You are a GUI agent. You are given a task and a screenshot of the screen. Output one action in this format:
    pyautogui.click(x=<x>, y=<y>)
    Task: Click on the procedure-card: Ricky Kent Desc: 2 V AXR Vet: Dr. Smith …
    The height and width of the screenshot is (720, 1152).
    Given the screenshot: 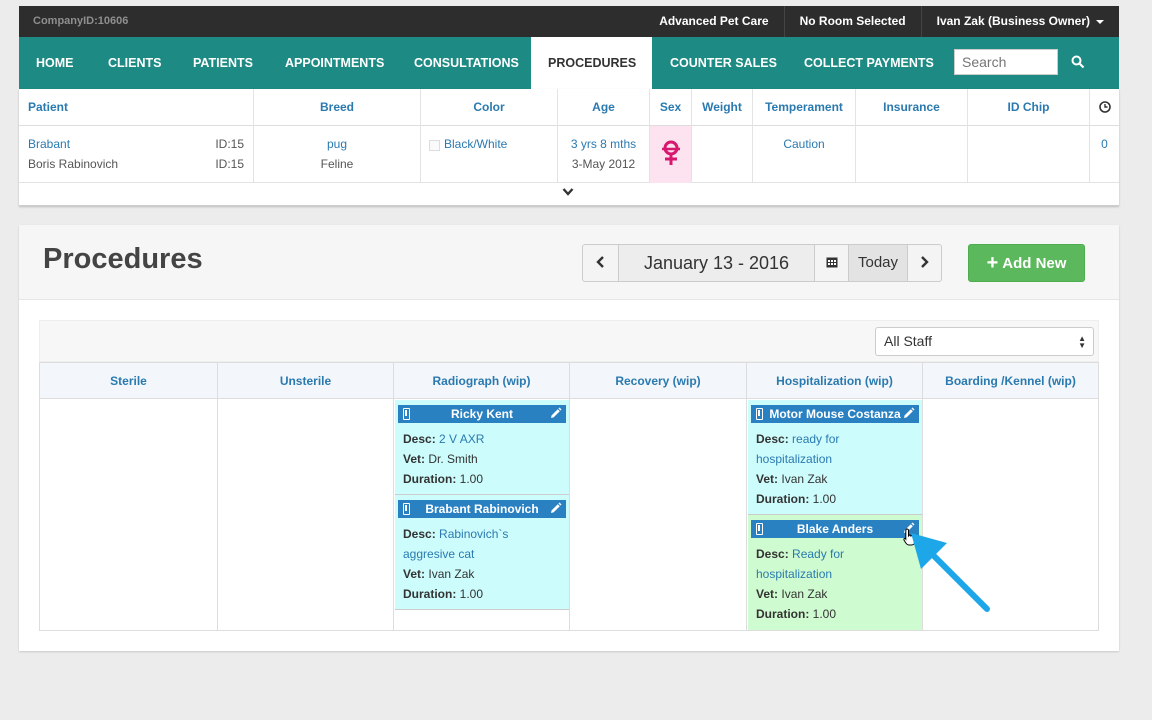 What is the action you would take?
    pyautogui.click(x=482, y=447)
    